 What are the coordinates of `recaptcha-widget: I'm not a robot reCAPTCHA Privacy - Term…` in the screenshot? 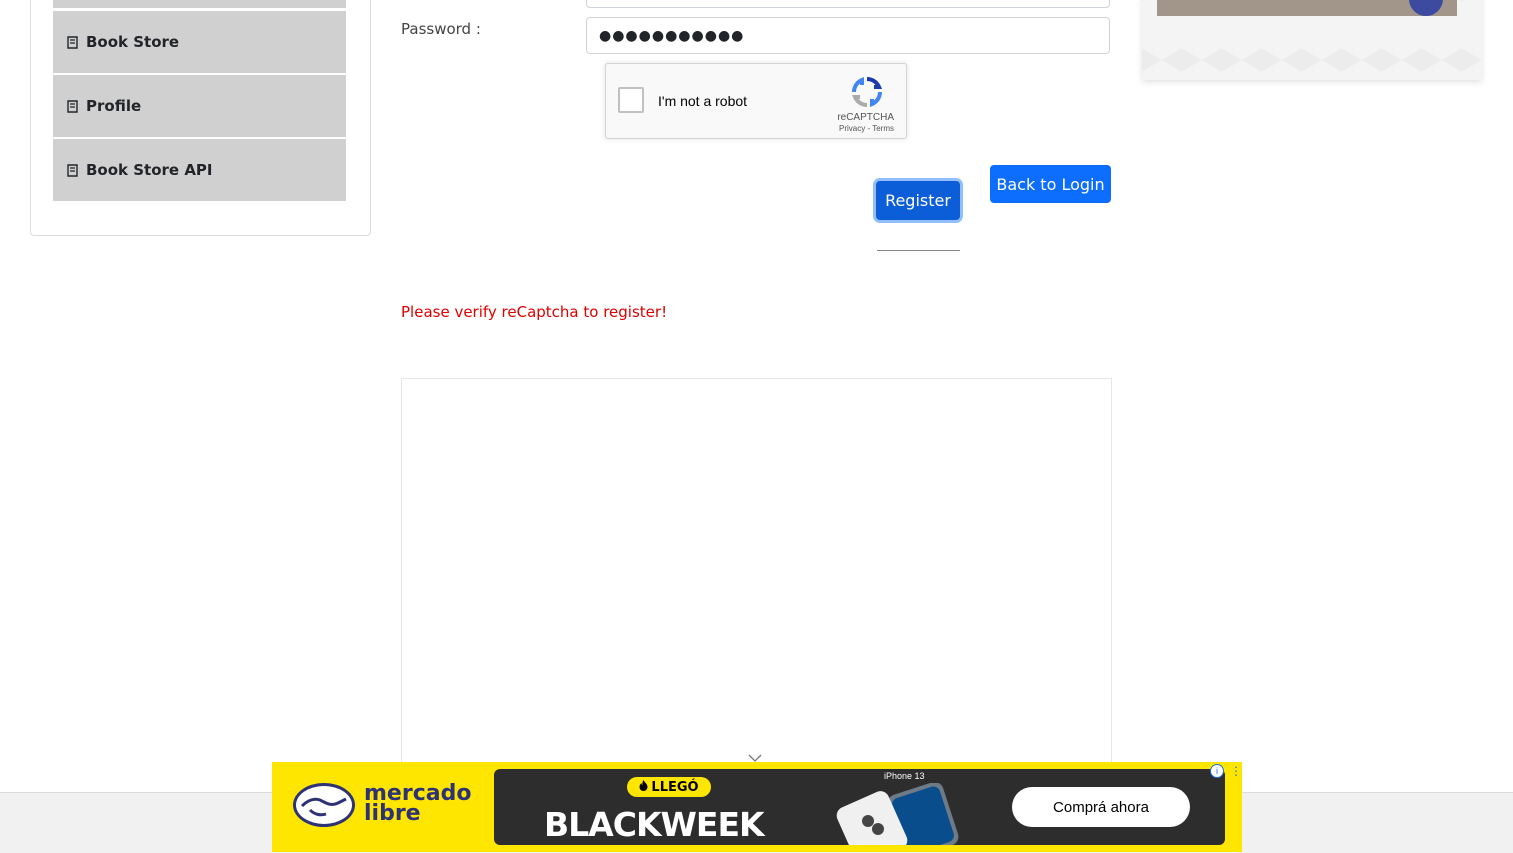 It's located at (756, 101).